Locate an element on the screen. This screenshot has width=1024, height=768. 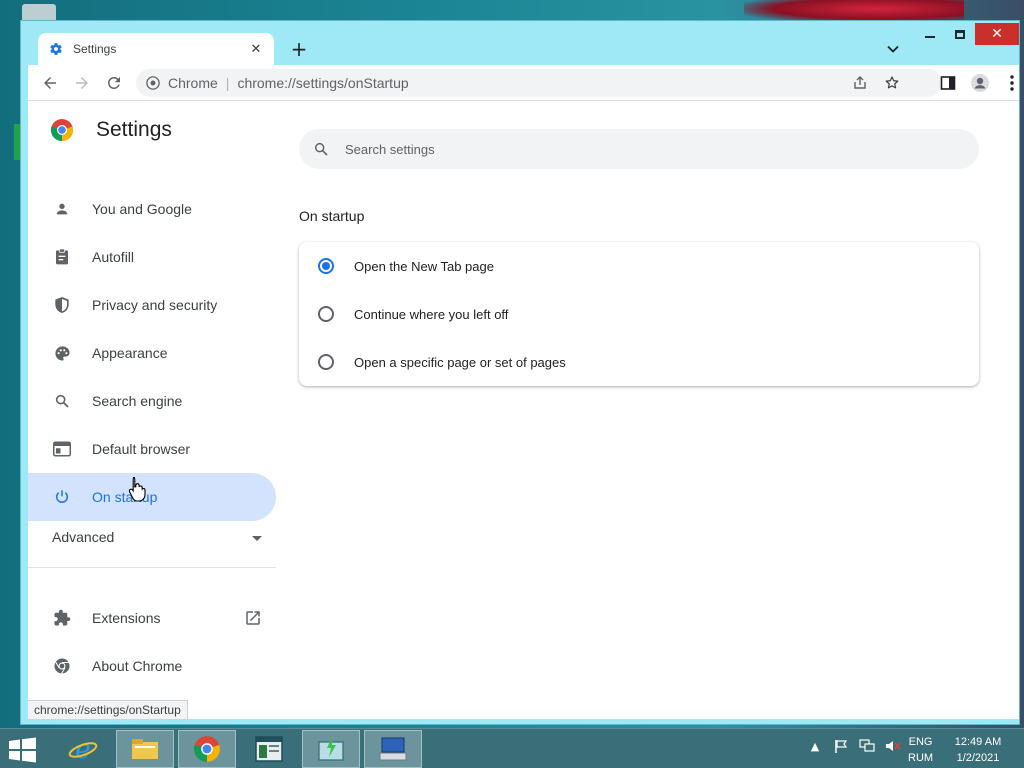
sidebar-item-label: Search engine is located at coordinates (137, 401).